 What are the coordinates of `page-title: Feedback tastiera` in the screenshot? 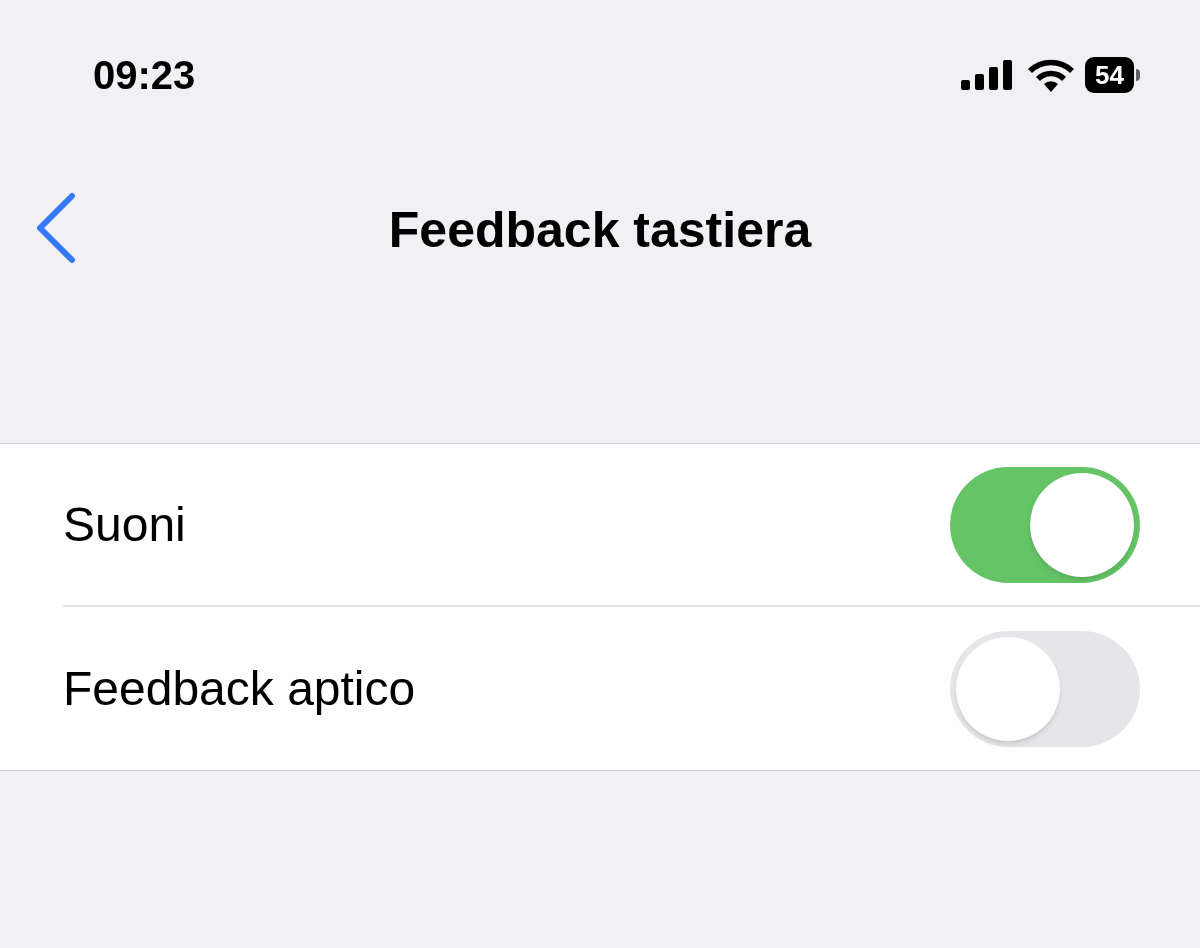 It's located at (600, 230).